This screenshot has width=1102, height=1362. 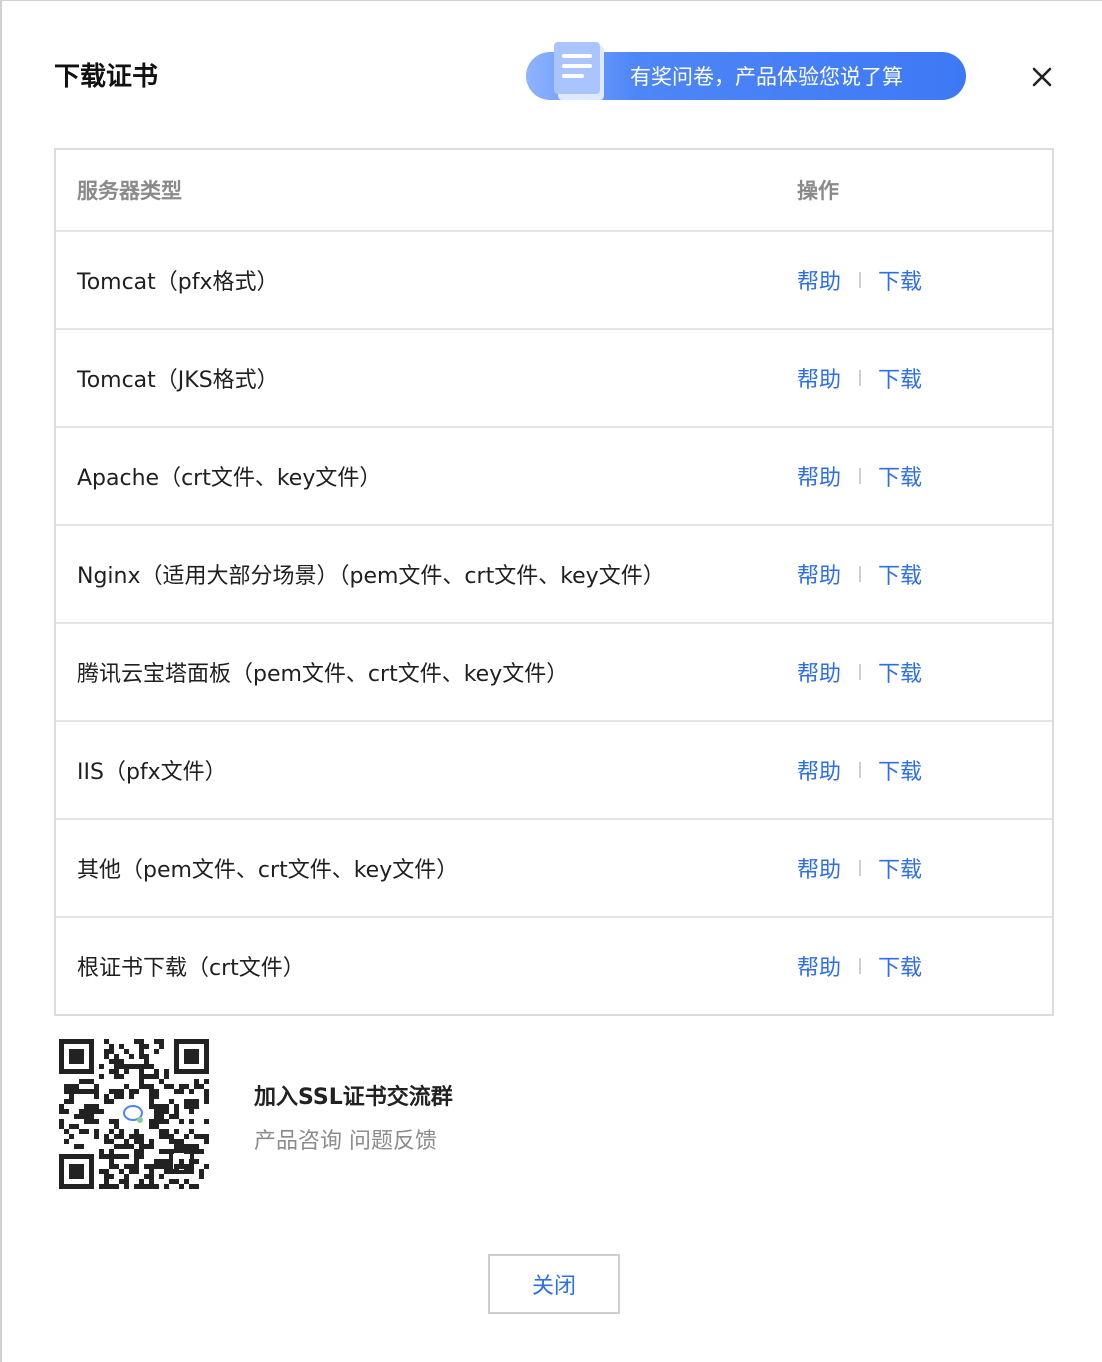 I want to click on close-button: 关闭, so click(x=554, y=1284).